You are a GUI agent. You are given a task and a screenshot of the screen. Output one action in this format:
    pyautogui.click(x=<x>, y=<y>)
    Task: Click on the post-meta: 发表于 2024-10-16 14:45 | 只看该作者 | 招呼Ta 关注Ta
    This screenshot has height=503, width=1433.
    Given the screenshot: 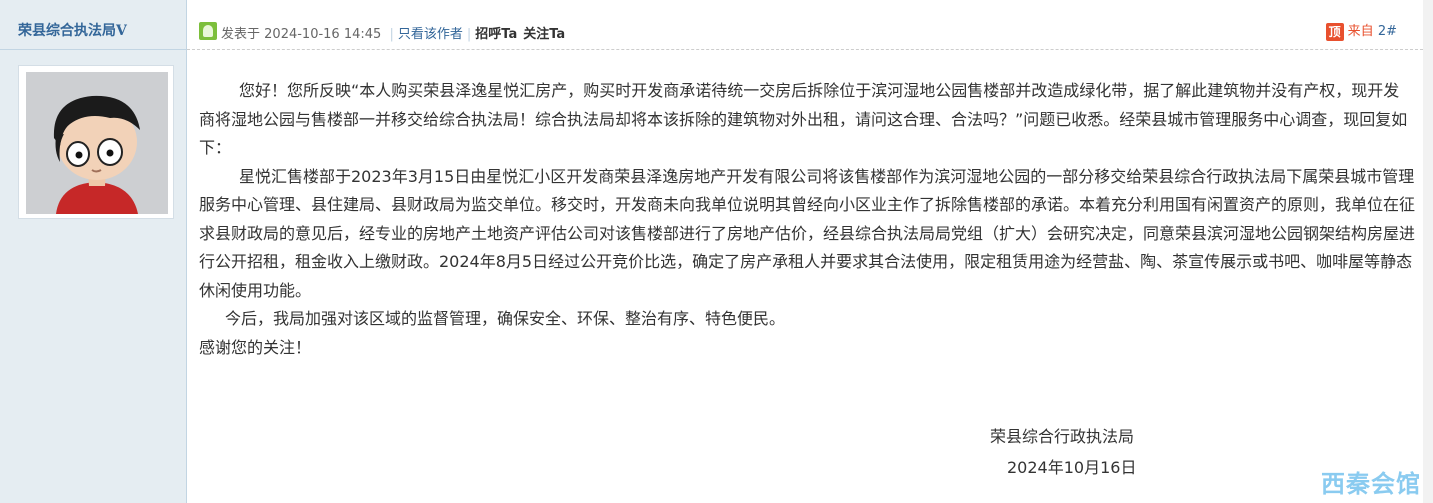 What is the action you would take?
    pyautogui.click(x=396, y=32)
    